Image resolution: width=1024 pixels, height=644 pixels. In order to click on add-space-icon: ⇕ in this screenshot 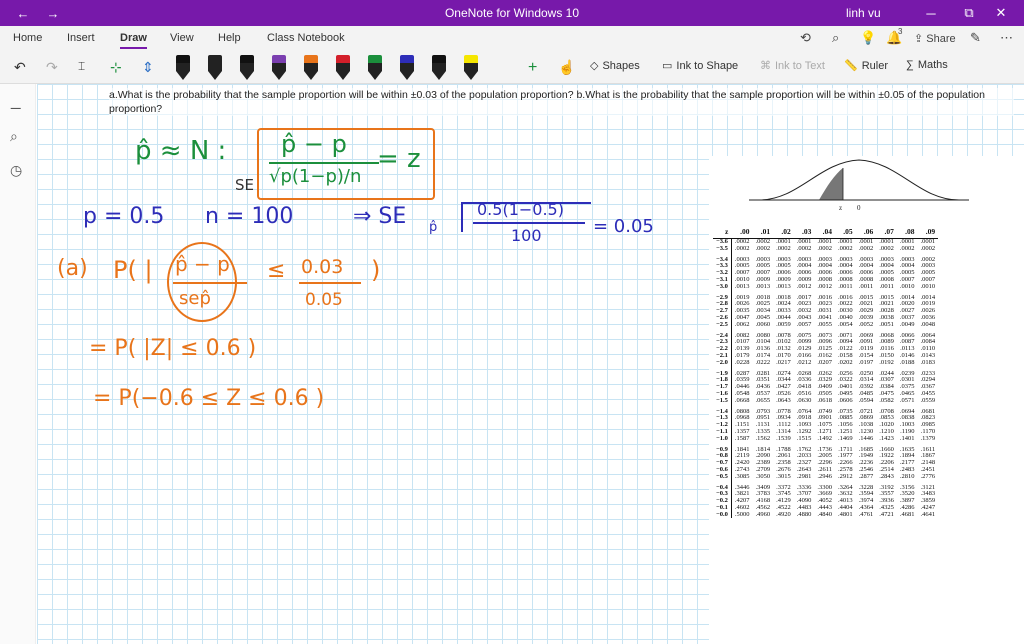, I will do `click(148, 67)`.